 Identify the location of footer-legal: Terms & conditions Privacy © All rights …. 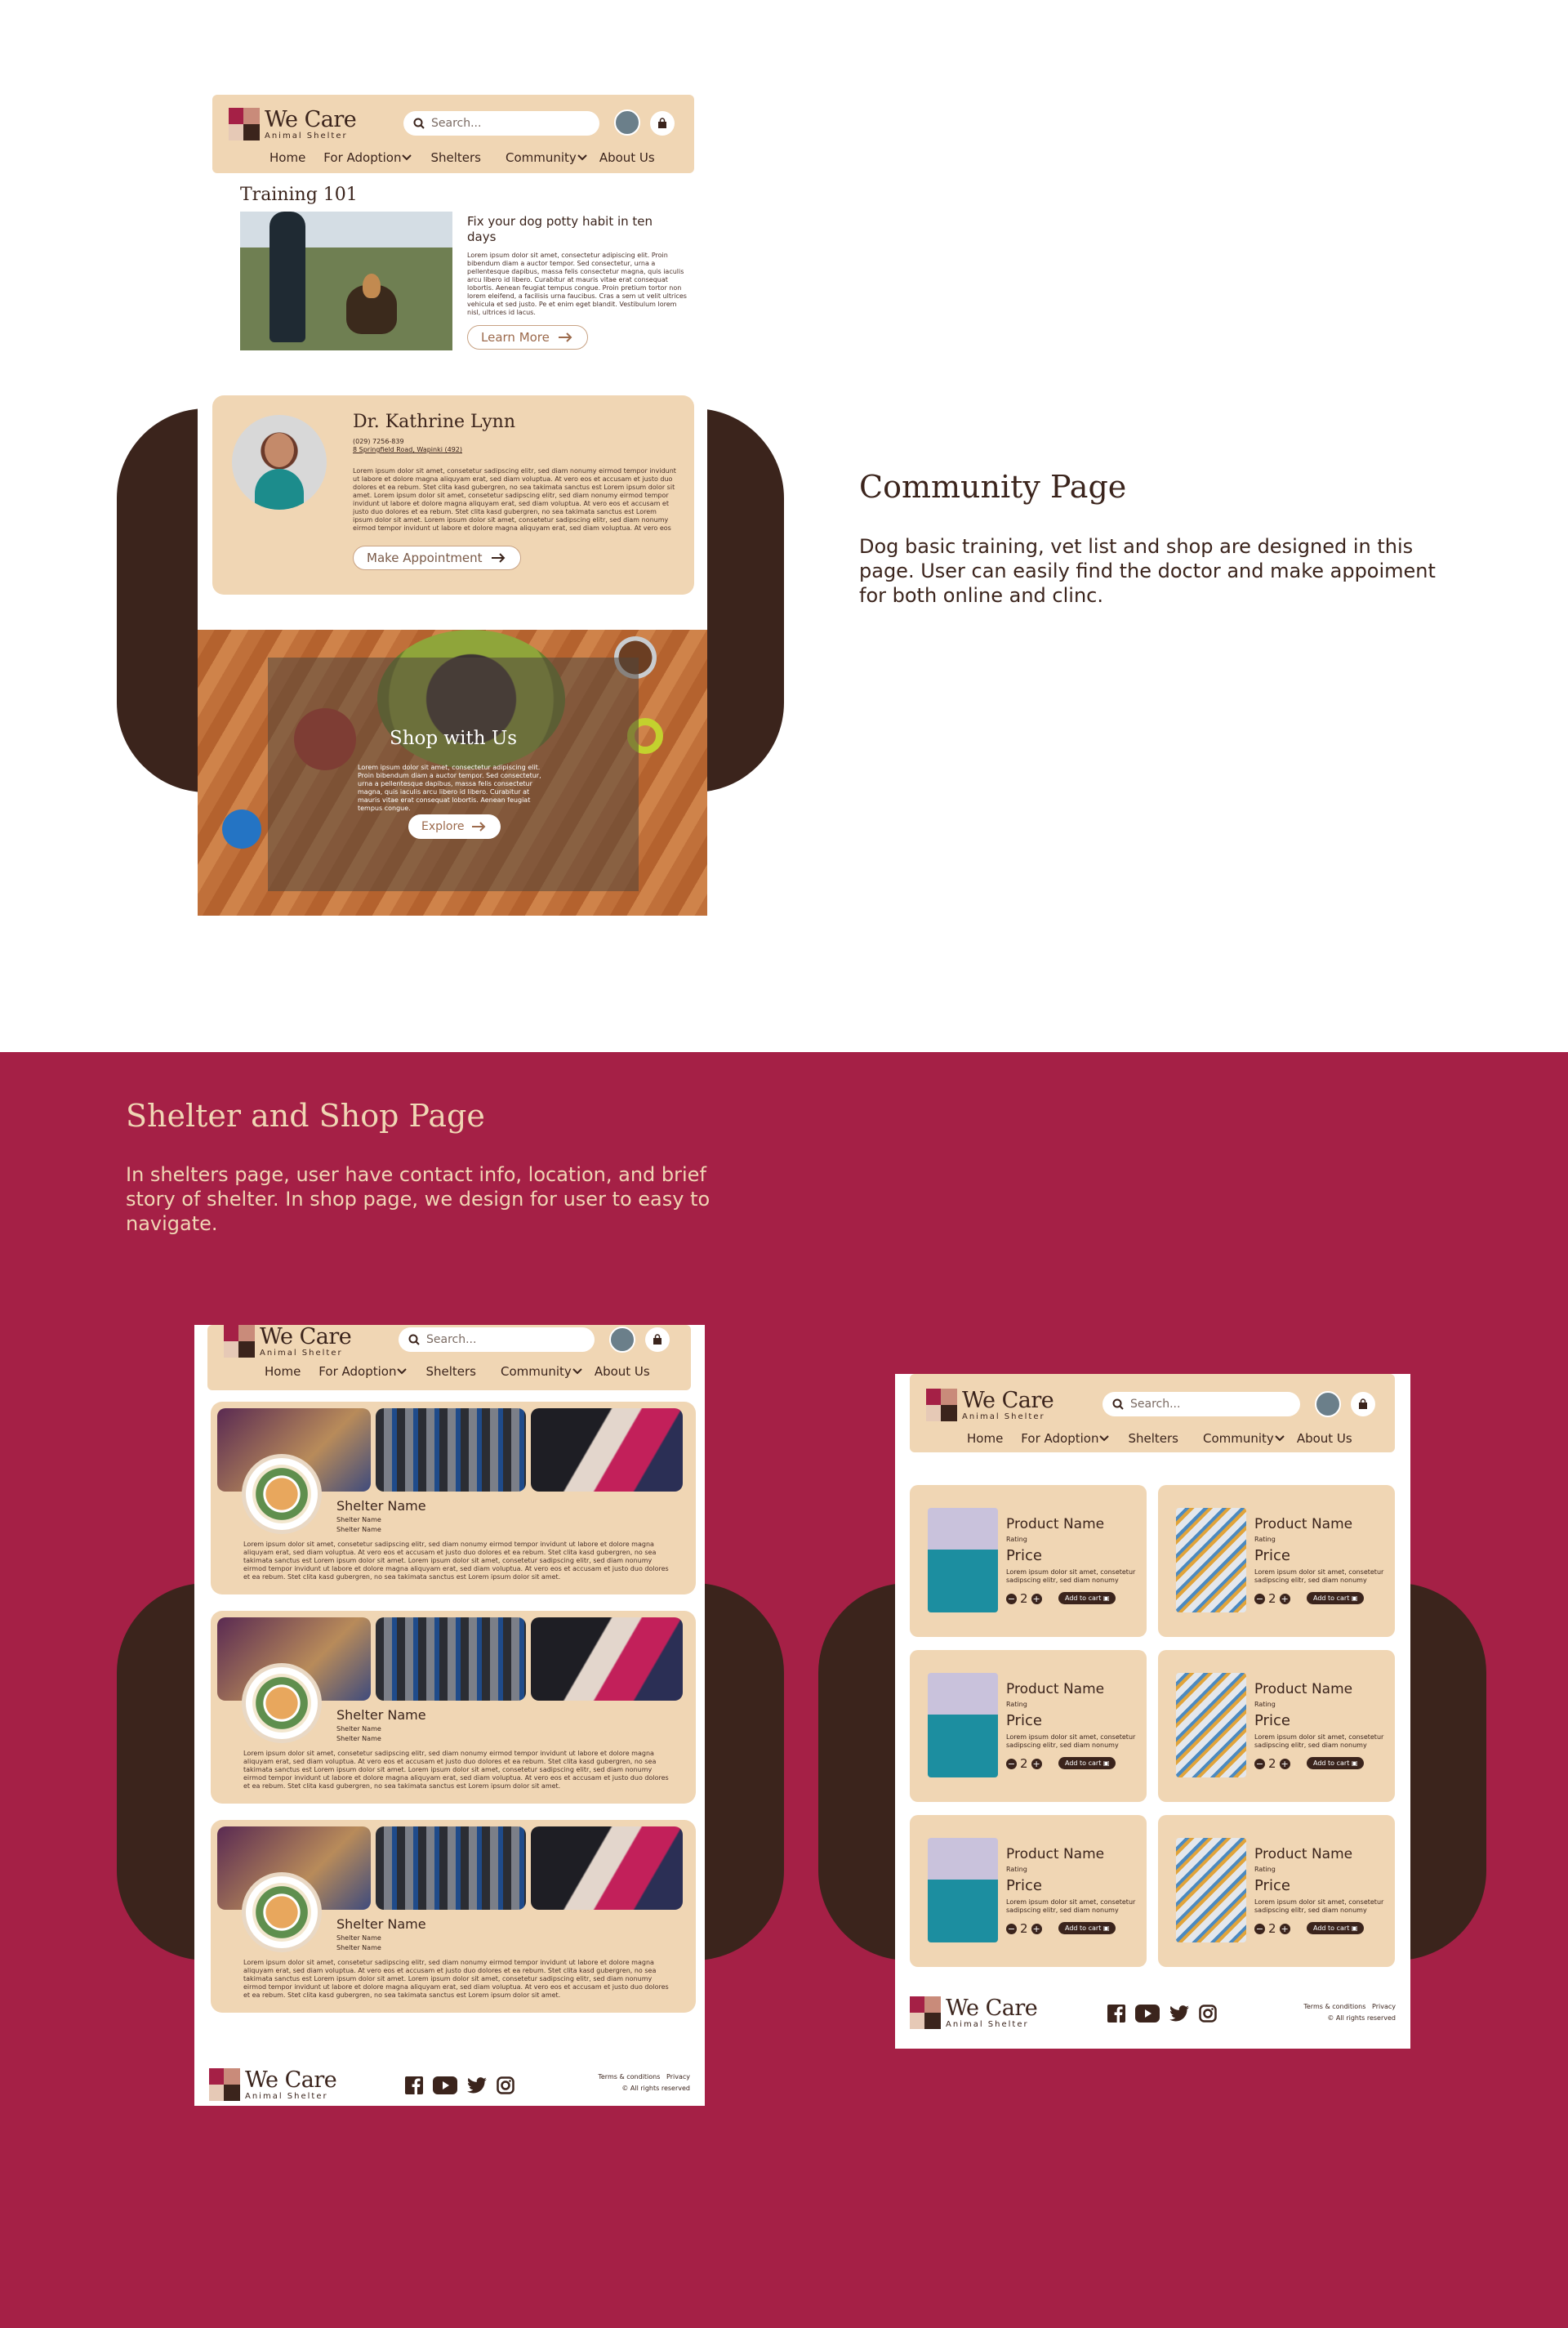
(644, 2083).